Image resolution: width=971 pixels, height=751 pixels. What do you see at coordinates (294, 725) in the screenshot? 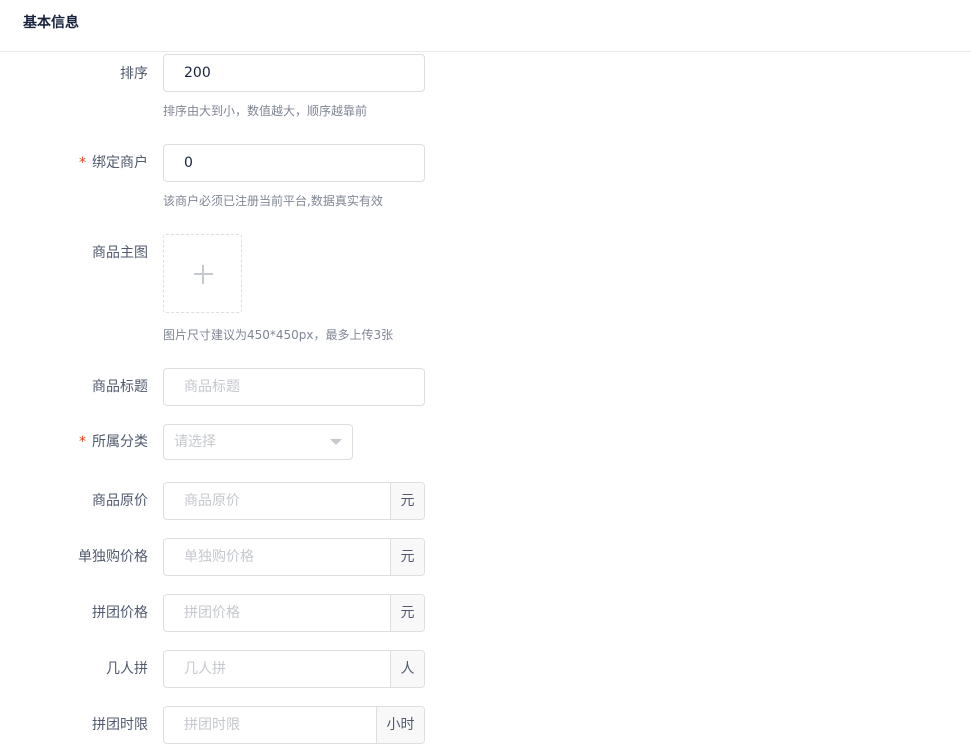
I see `group-time-limit-input: 拼团时限 小时` at bounding box center [294, 725].